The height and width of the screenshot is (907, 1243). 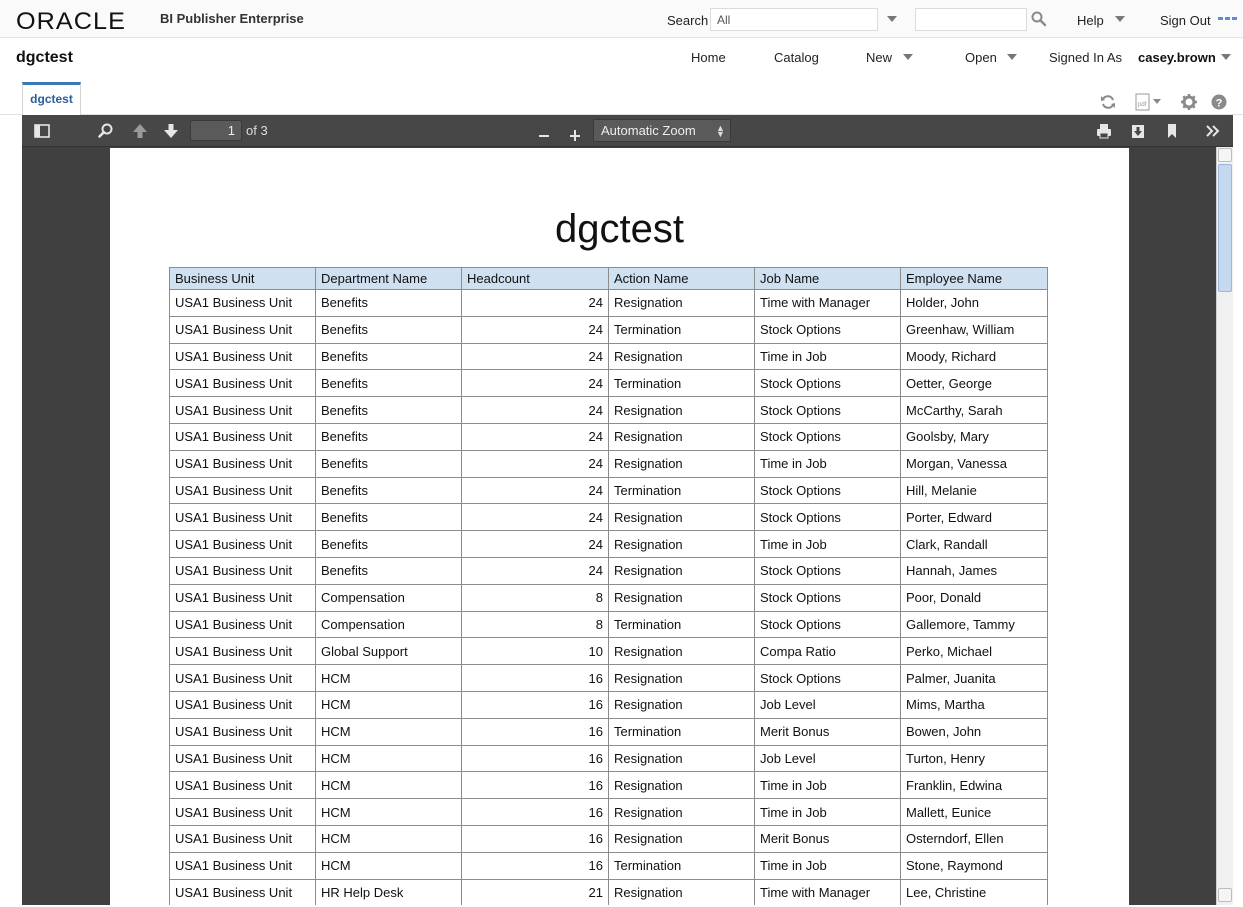 I want to click on page-number-input, so click(x=216, y=130).